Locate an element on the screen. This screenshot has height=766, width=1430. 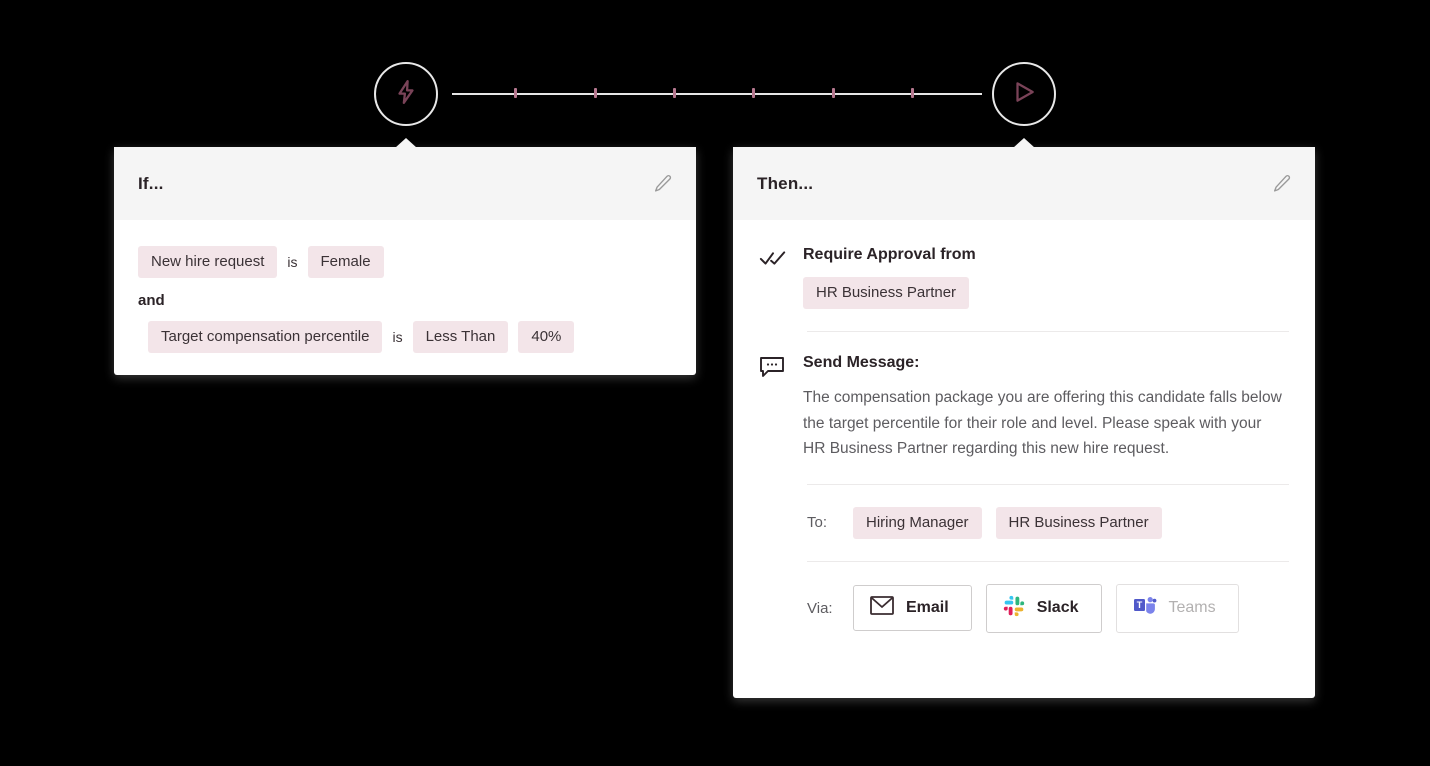
play-triangle-icon is located at coordinates (1024, 94).